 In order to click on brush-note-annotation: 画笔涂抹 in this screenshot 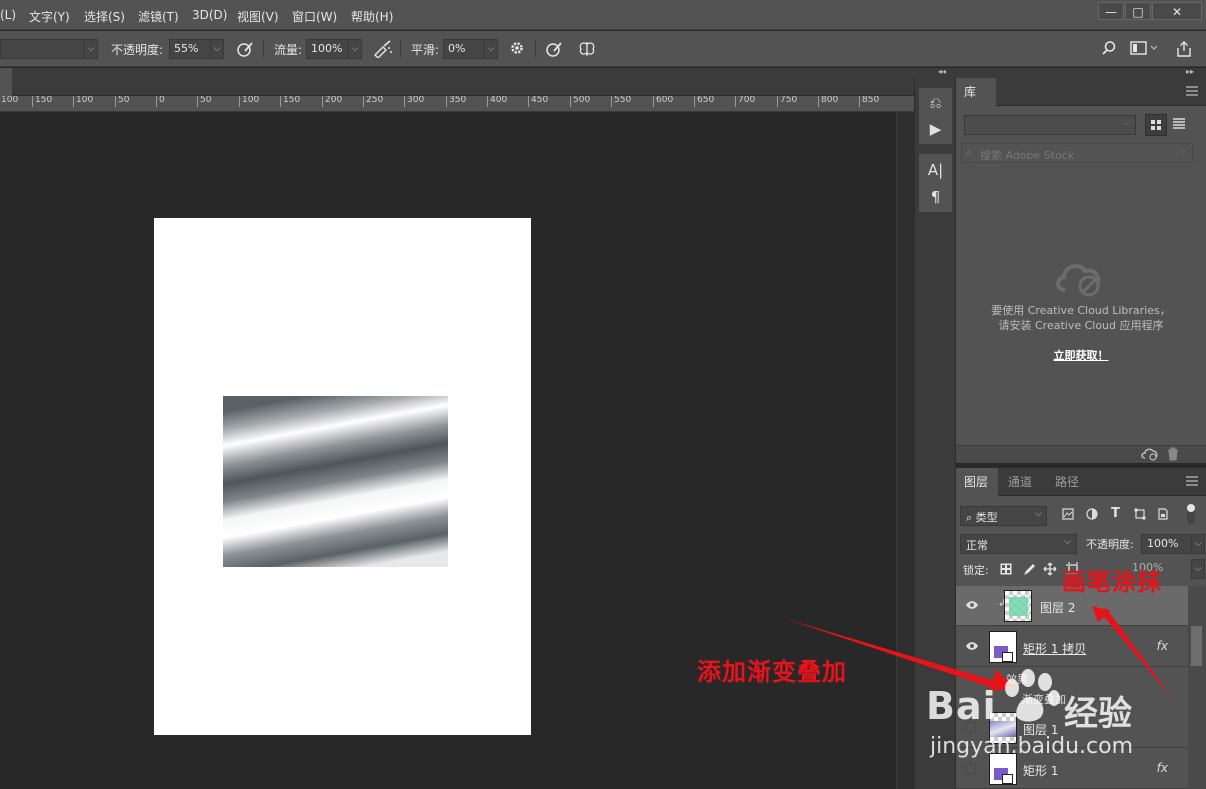, I will do `click(1112, 582)`.